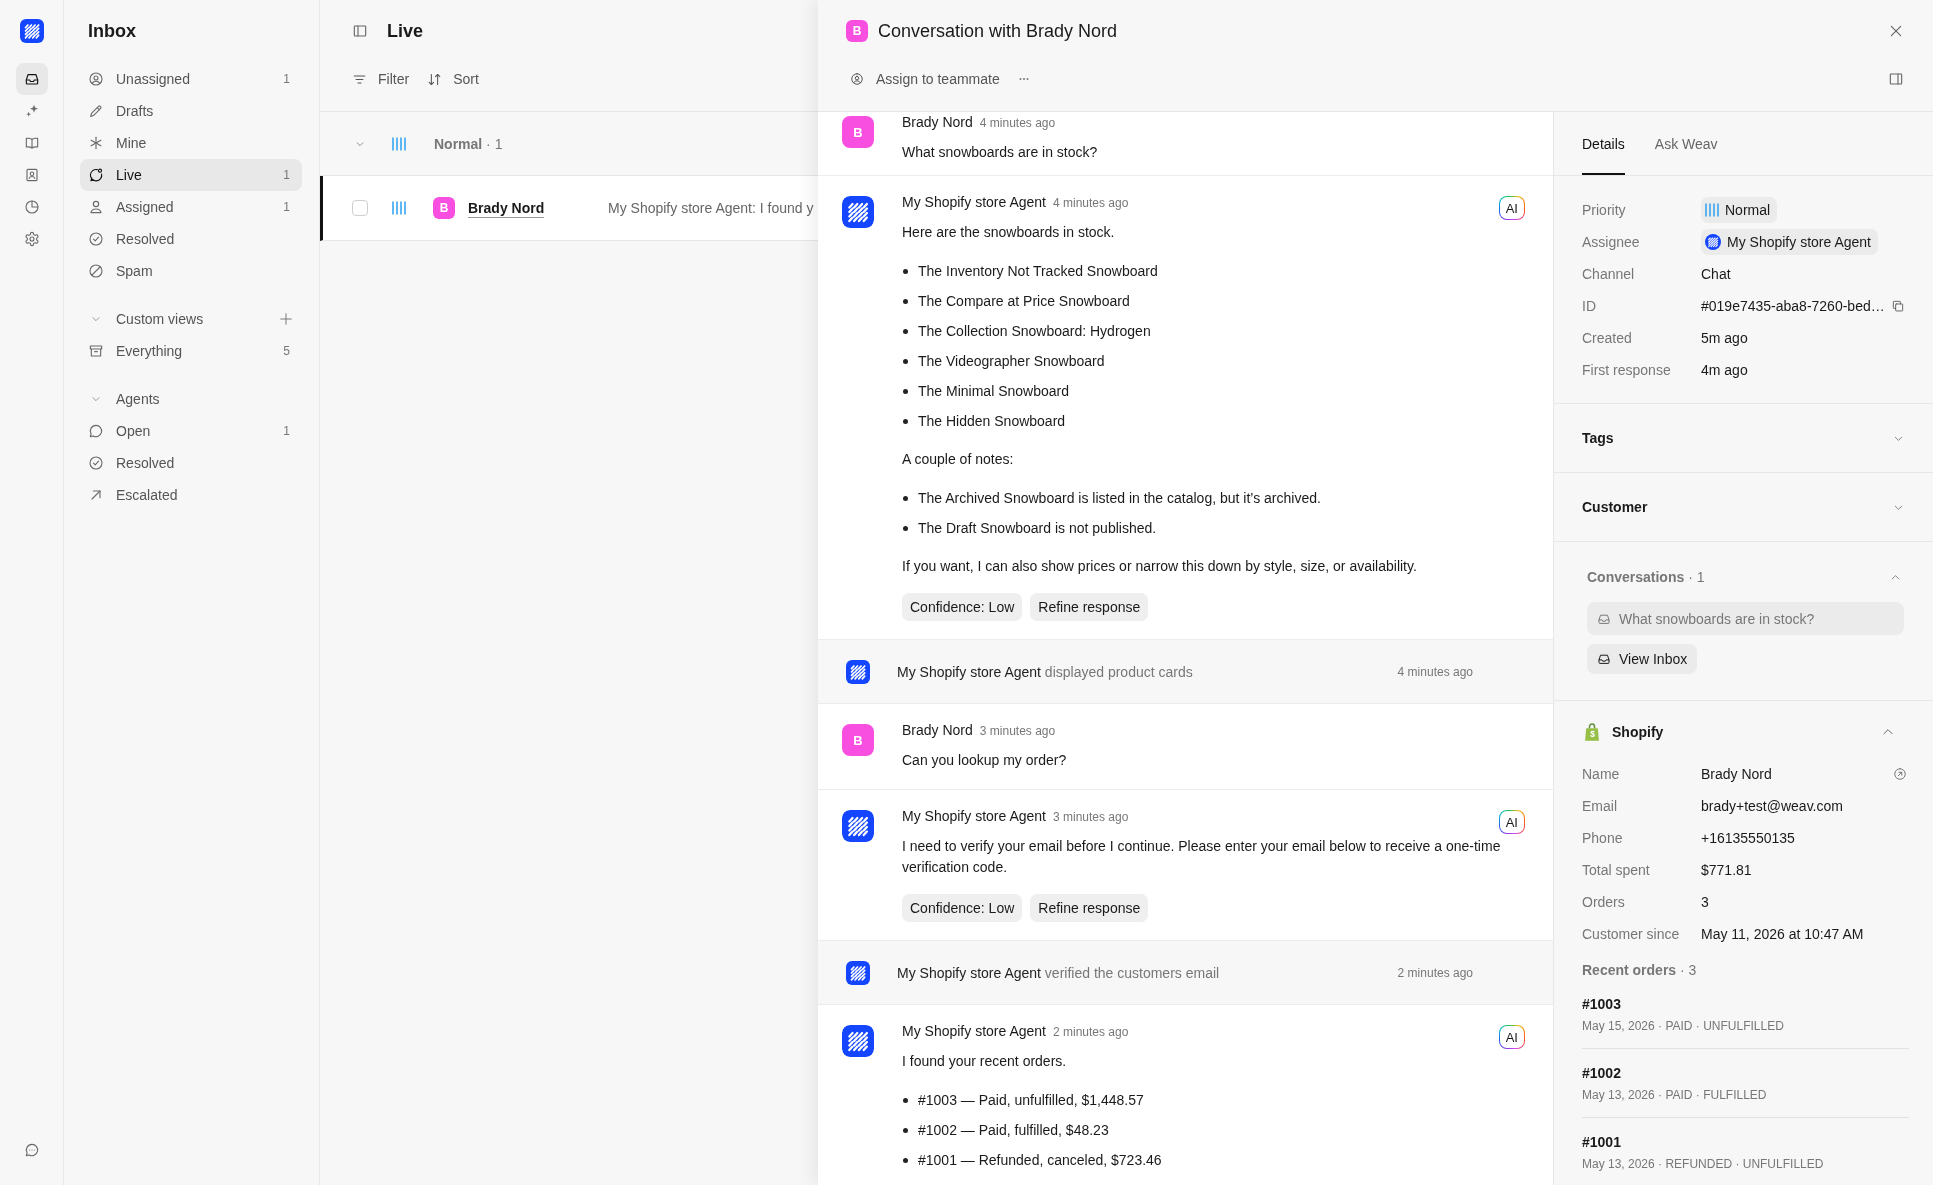 The width and height of the screenshot is (1933, 1185). What do you see at coordinates (962, 908) in the screenshot?
I see `confidence-tag: Confidence: Low` at bounding box center [962, 908].